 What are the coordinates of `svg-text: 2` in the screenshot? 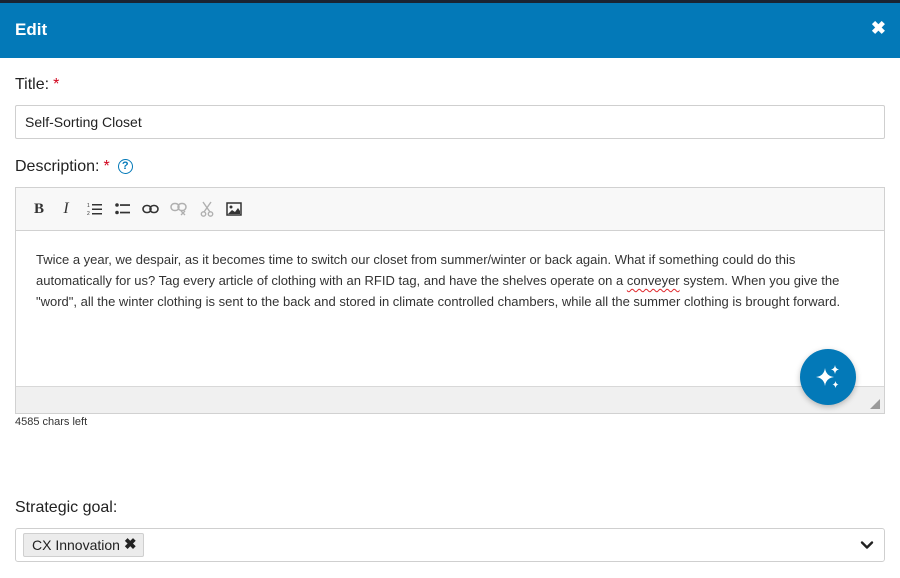 It's located at (88, 213).